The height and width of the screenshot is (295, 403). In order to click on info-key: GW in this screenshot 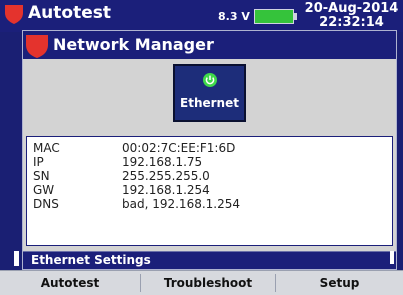, I will do `click(44, 190)`.